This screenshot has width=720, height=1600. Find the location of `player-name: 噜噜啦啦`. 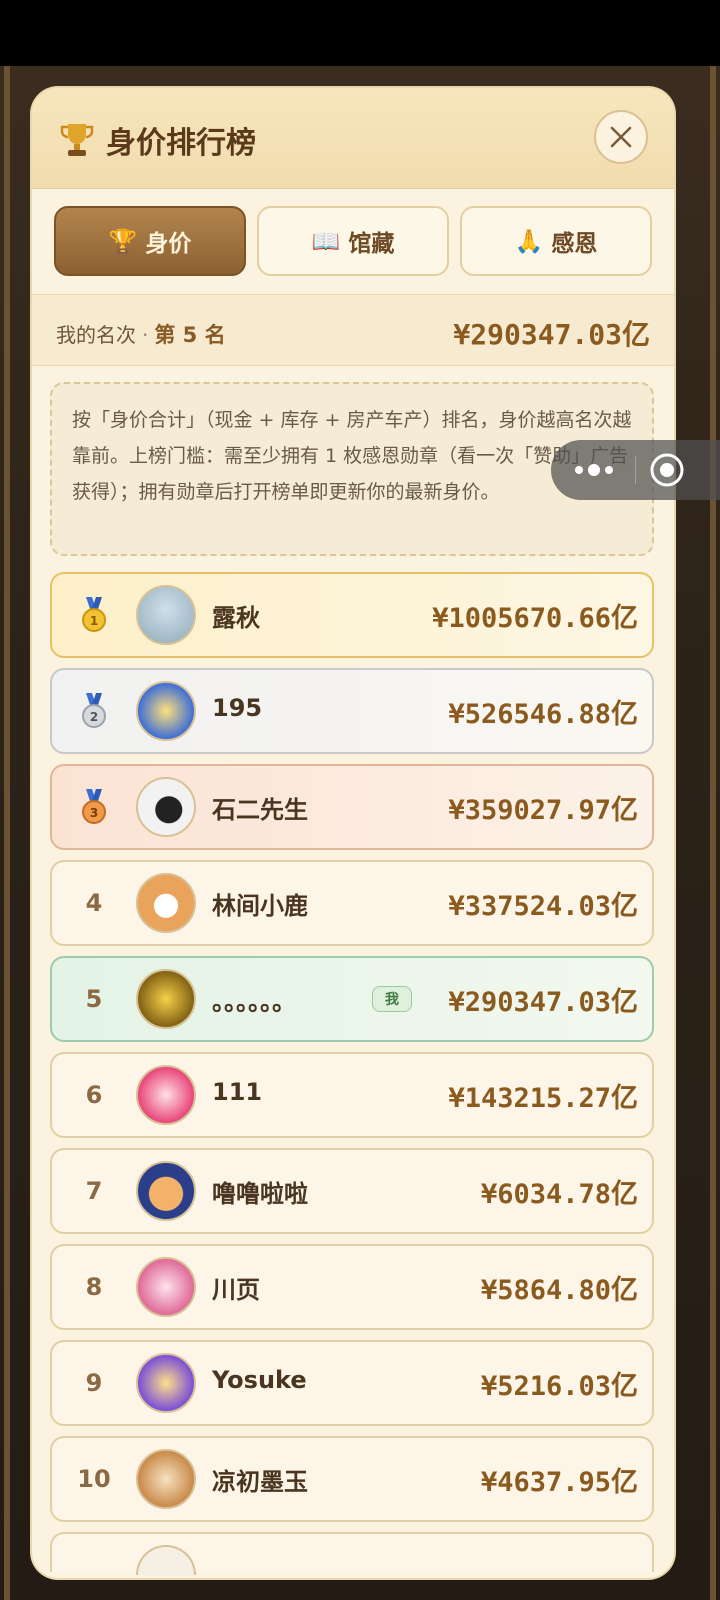

player-name: 噜噜啦啦 is located at coordinates (260, 1194).